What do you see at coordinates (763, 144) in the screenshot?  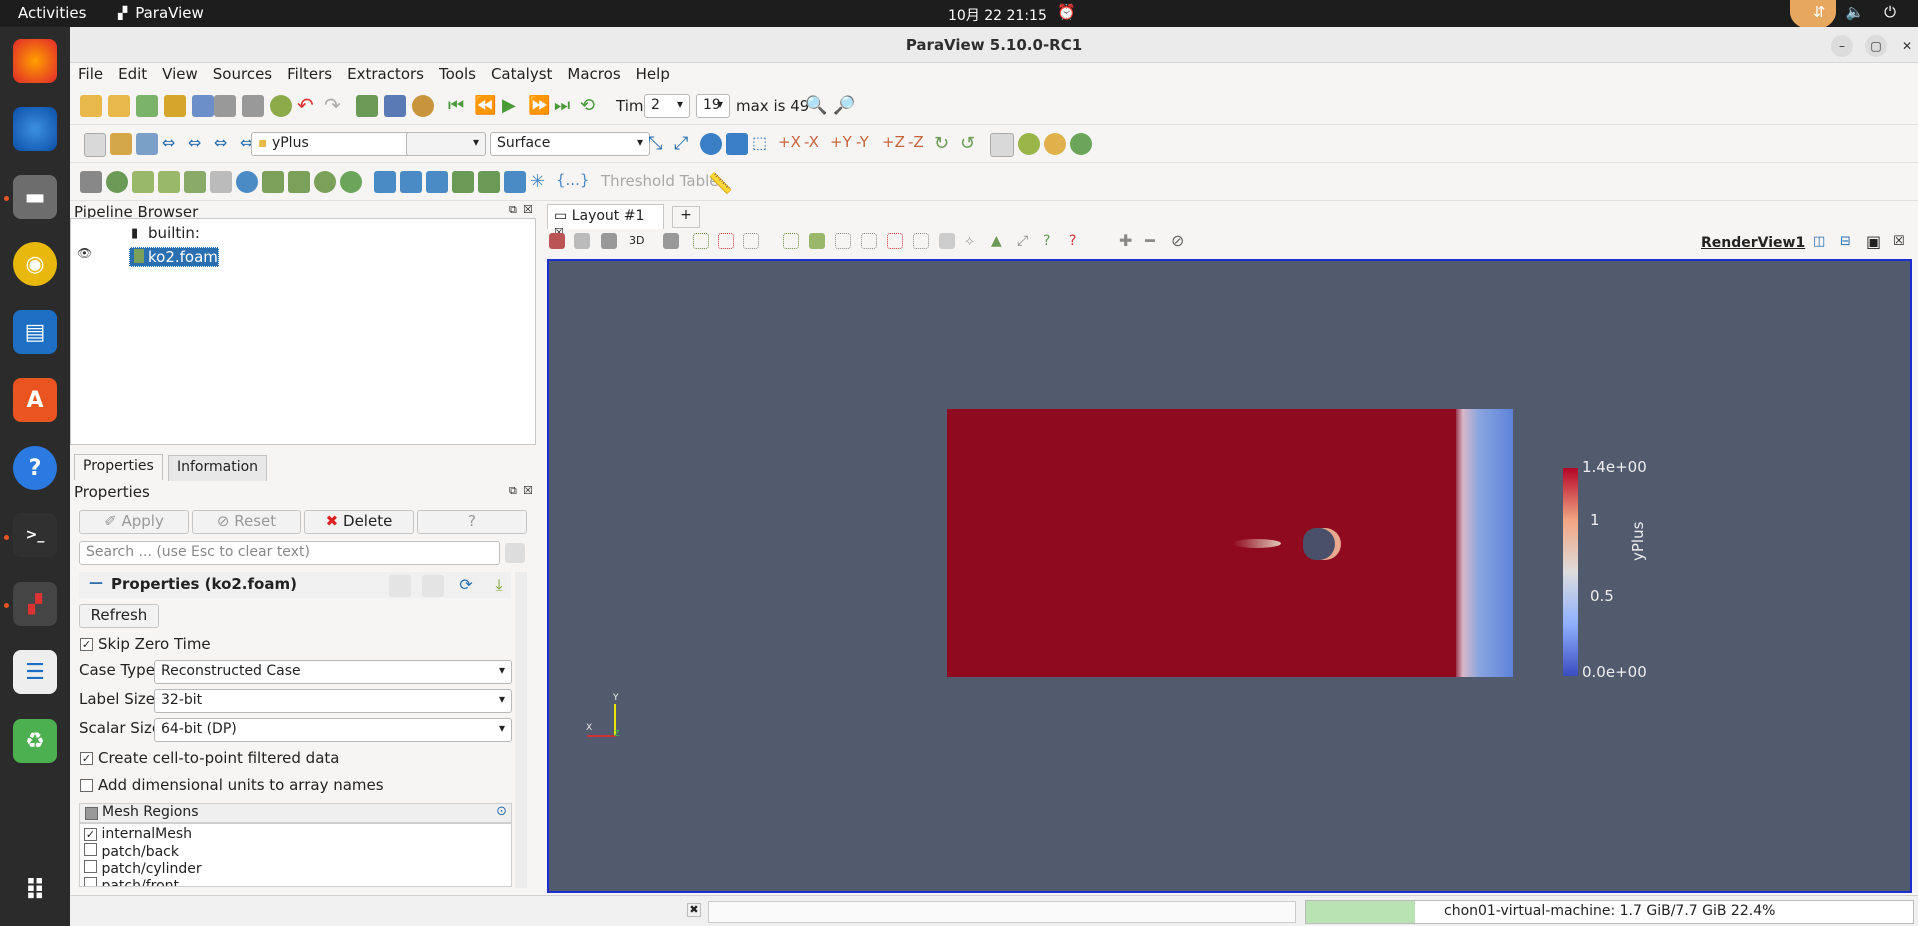 I see `zoom-selection-icon: ⬚` at bounding box center [763, 144].